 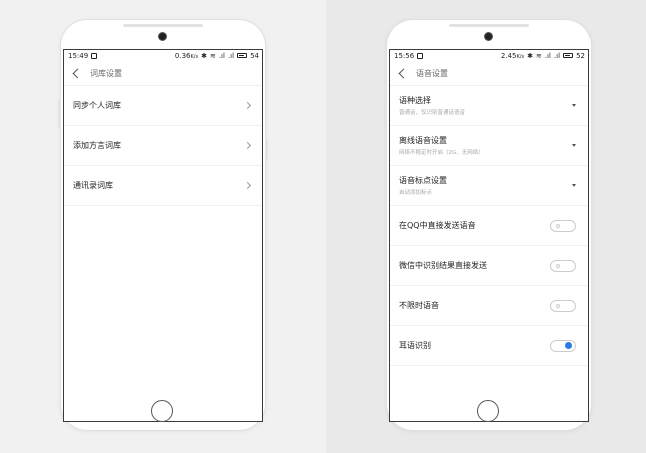 I want to click on title-bar: 词库设置, so click(x=163, y=73).